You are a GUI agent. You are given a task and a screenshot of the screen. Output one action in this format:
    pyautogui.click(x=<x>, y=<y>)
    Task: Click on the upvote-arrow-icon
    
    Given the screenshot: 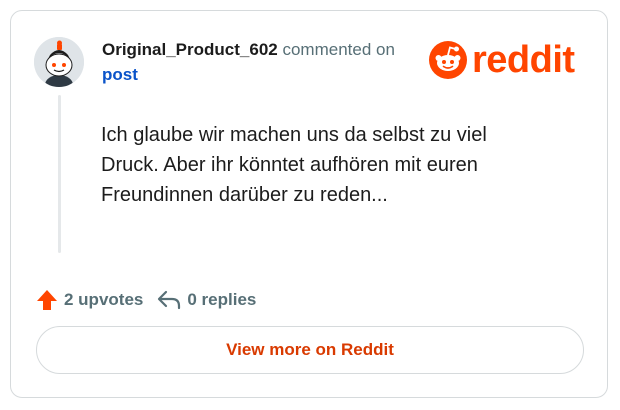 What is the action you would take?
    pyautogui.click(x=47, y=300)
    